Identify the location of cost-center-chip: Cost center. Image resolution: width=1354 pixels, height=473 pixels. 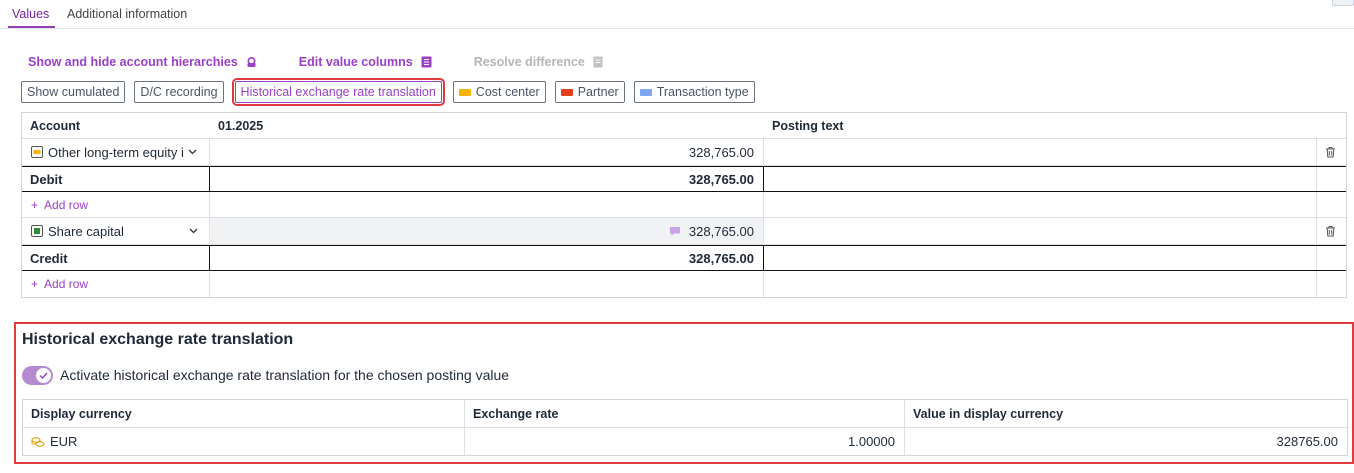
(499, 92).